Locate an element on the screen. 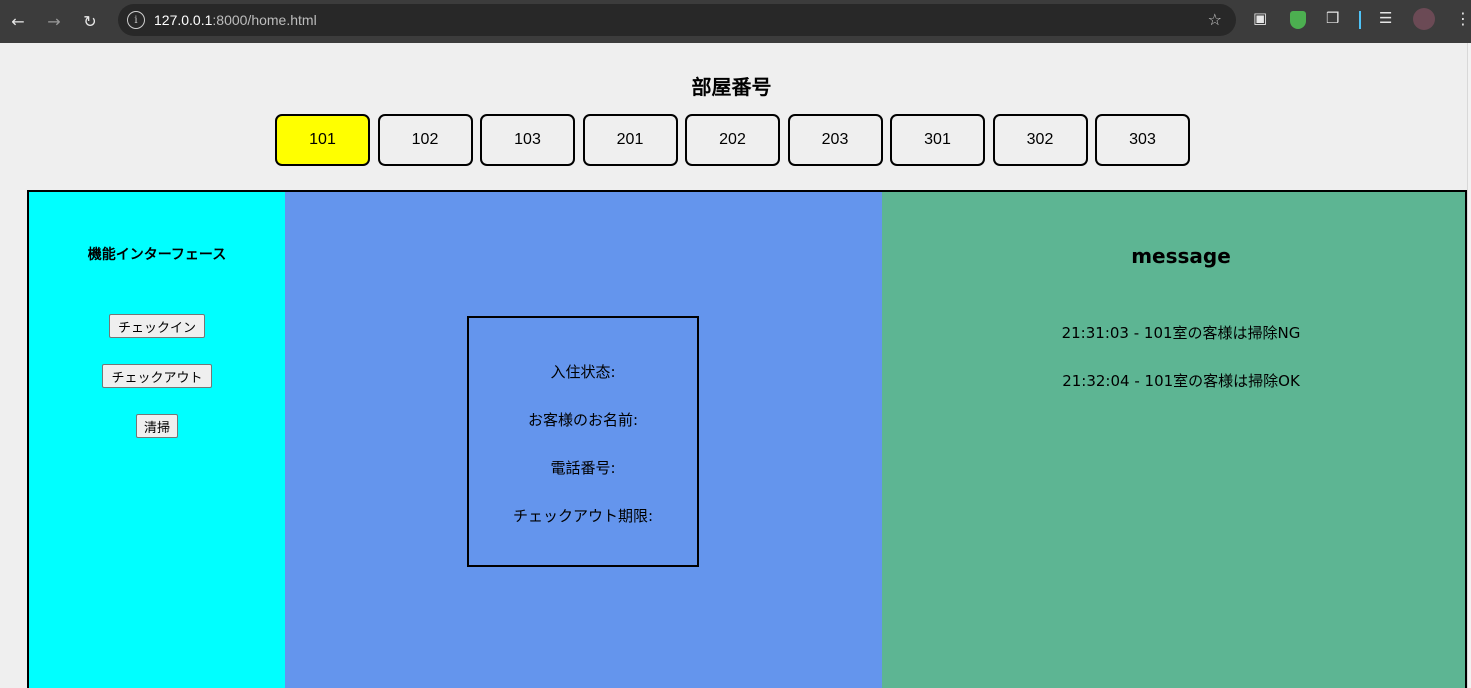 The image size is (1471, 688). room-button-202: 202 is located at coordinates (732, 140).